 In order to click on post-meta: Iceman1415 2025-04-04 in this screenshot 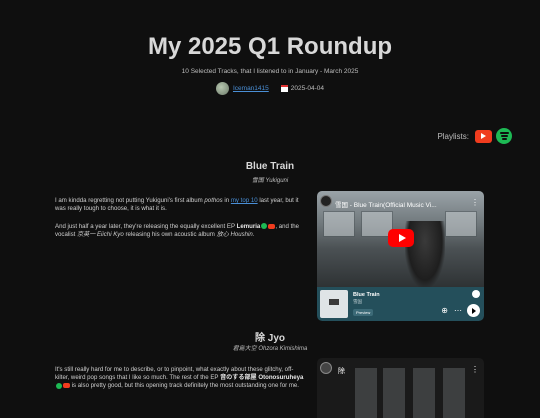, I will do `click(270, 88)`.